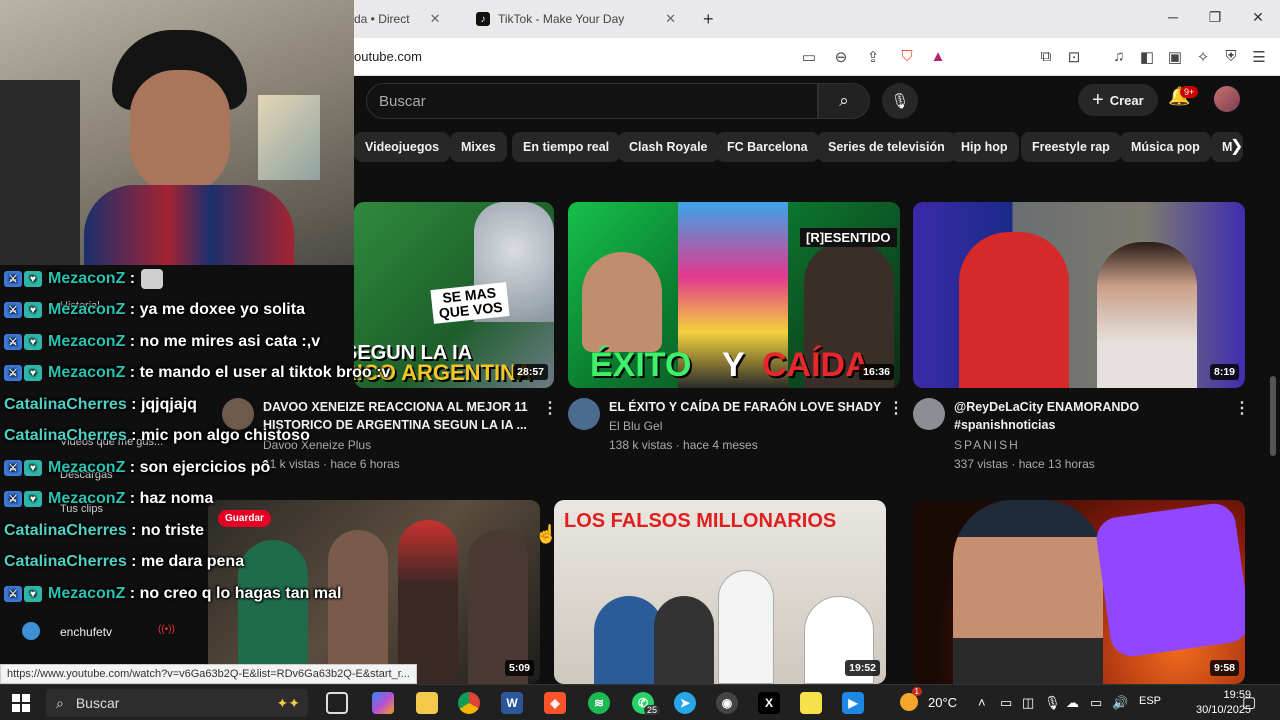  What do you see at coordinates (402, 147) in the screenshot?
I see `chip: Videojuegos` at bounding box center [402, 147].